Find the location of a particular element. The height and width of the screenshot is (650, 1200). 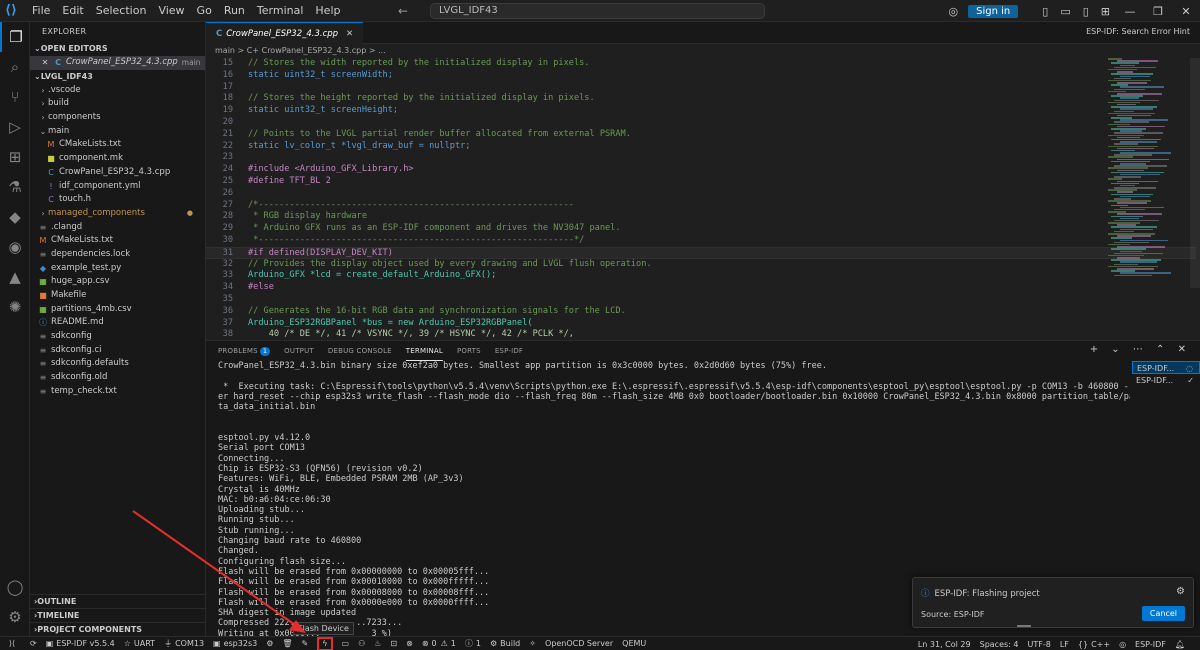

language-mode: {} C++ is located at coordinates (1094, 643).